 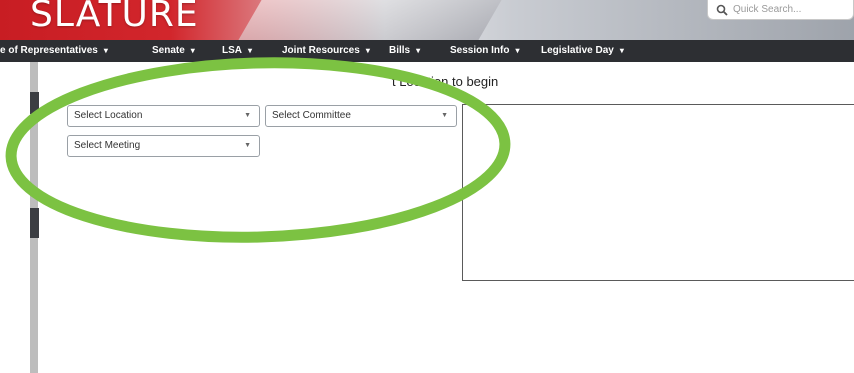 I want to click on nav-session-info: Session Info ▾, so click(x=484, y=51).